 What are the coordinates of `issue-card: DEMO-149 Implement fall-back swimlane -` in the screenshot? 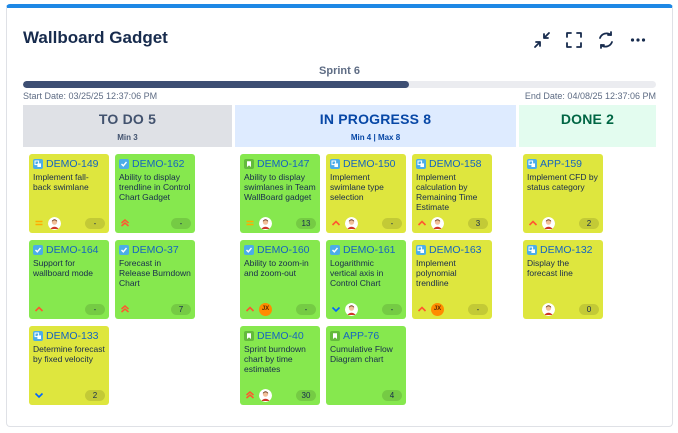 It's located at (69, 193).